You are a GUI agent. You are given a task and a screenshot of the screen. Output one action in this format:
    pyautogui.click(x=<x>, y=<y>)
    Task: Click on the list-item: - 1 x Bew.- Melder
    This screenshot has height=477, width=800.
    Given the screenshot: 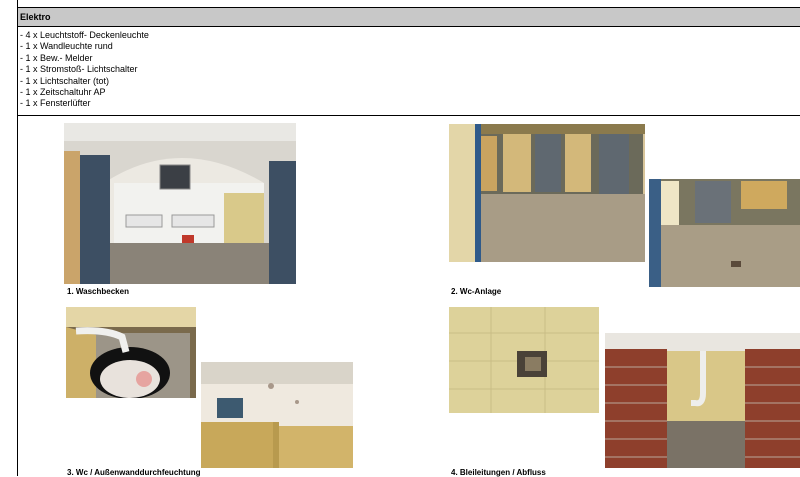 What is the action you would take?
    pyautogui.click(x=56, y=57)
    